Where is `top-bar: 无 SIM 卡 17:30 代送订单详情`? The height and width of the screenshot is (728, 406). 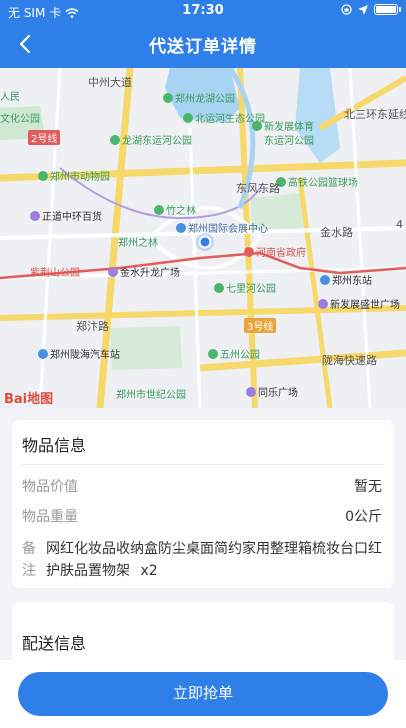 top-bar: 无 SIM 卡 17:30 代送订单详情 is located at coordinates (203, 34).